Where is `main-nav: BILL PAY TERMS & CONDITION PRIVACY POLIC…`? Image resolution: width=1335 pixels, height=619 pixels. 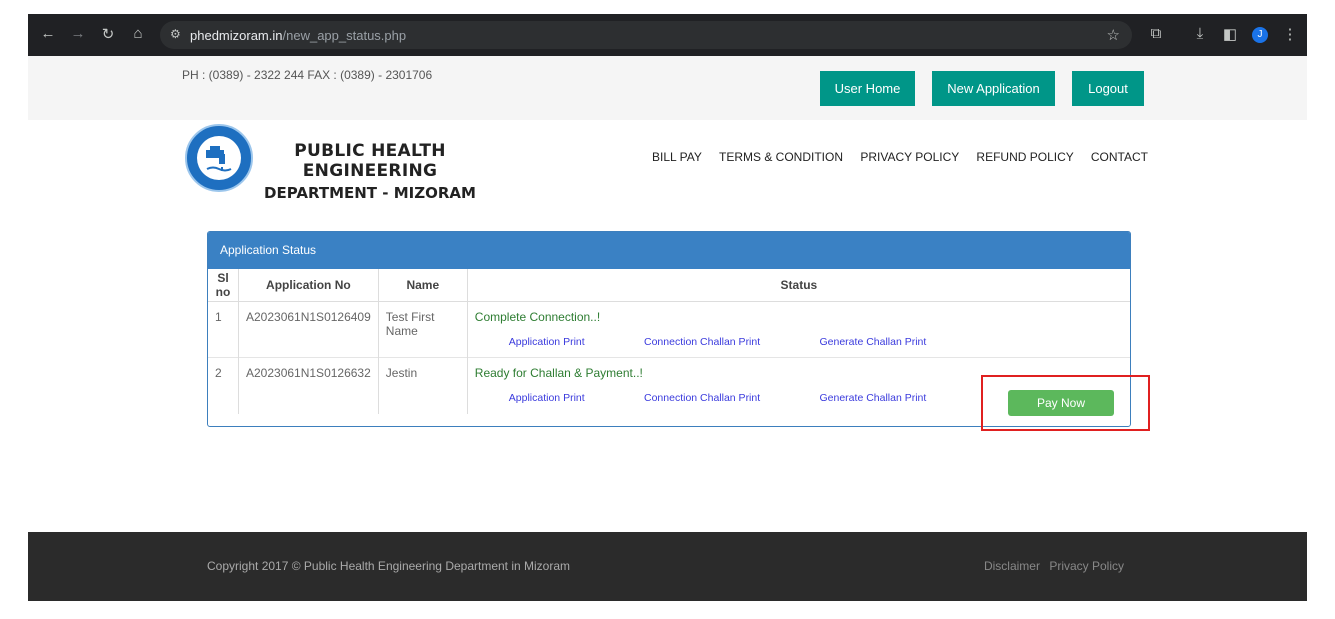 main-nav: BILL PAY TERMS & CONDITION PRIVACY POLIC… is located at coordinates (893, 157).